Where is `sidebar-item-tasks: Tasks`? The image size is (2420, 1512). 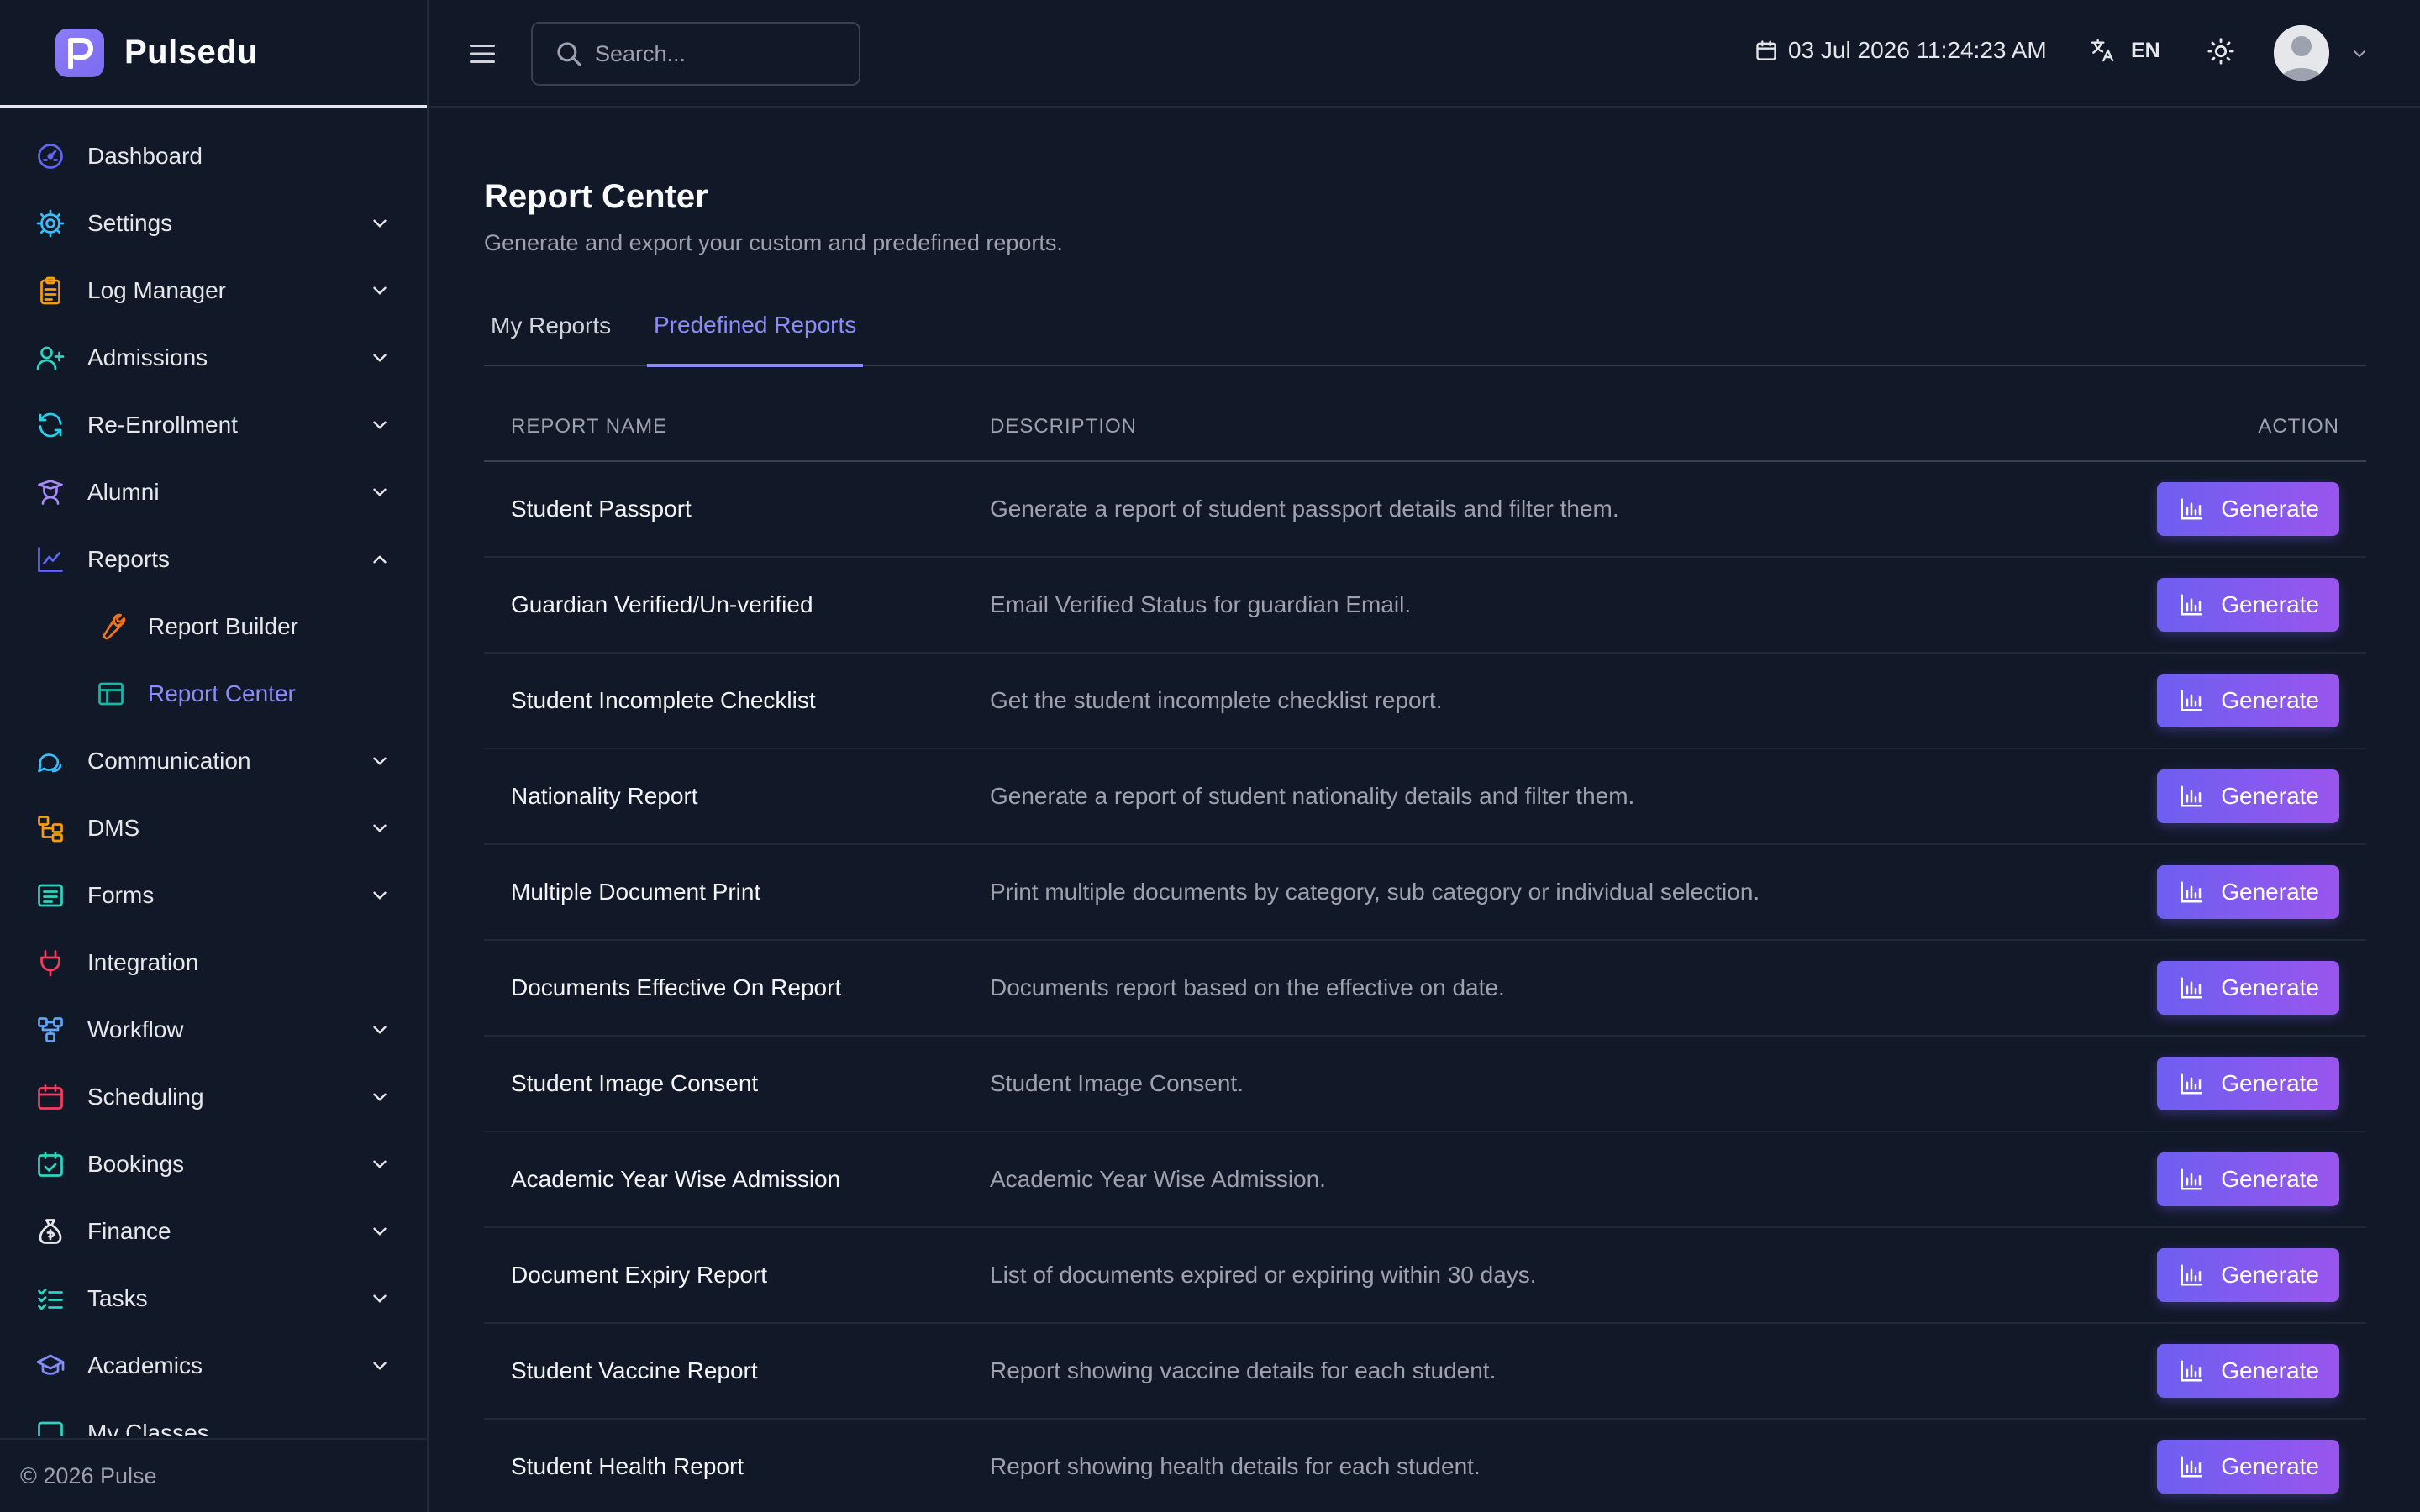
sidebar-item-tasks: Tasks is located at coordinates (214, 1298).